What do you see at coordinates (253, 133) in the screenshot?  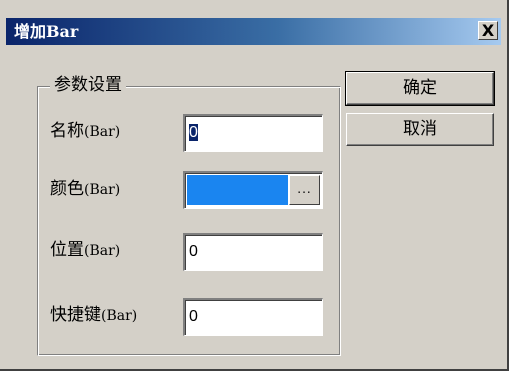 I see `name-input: 0` at bounding box center [253, 133].